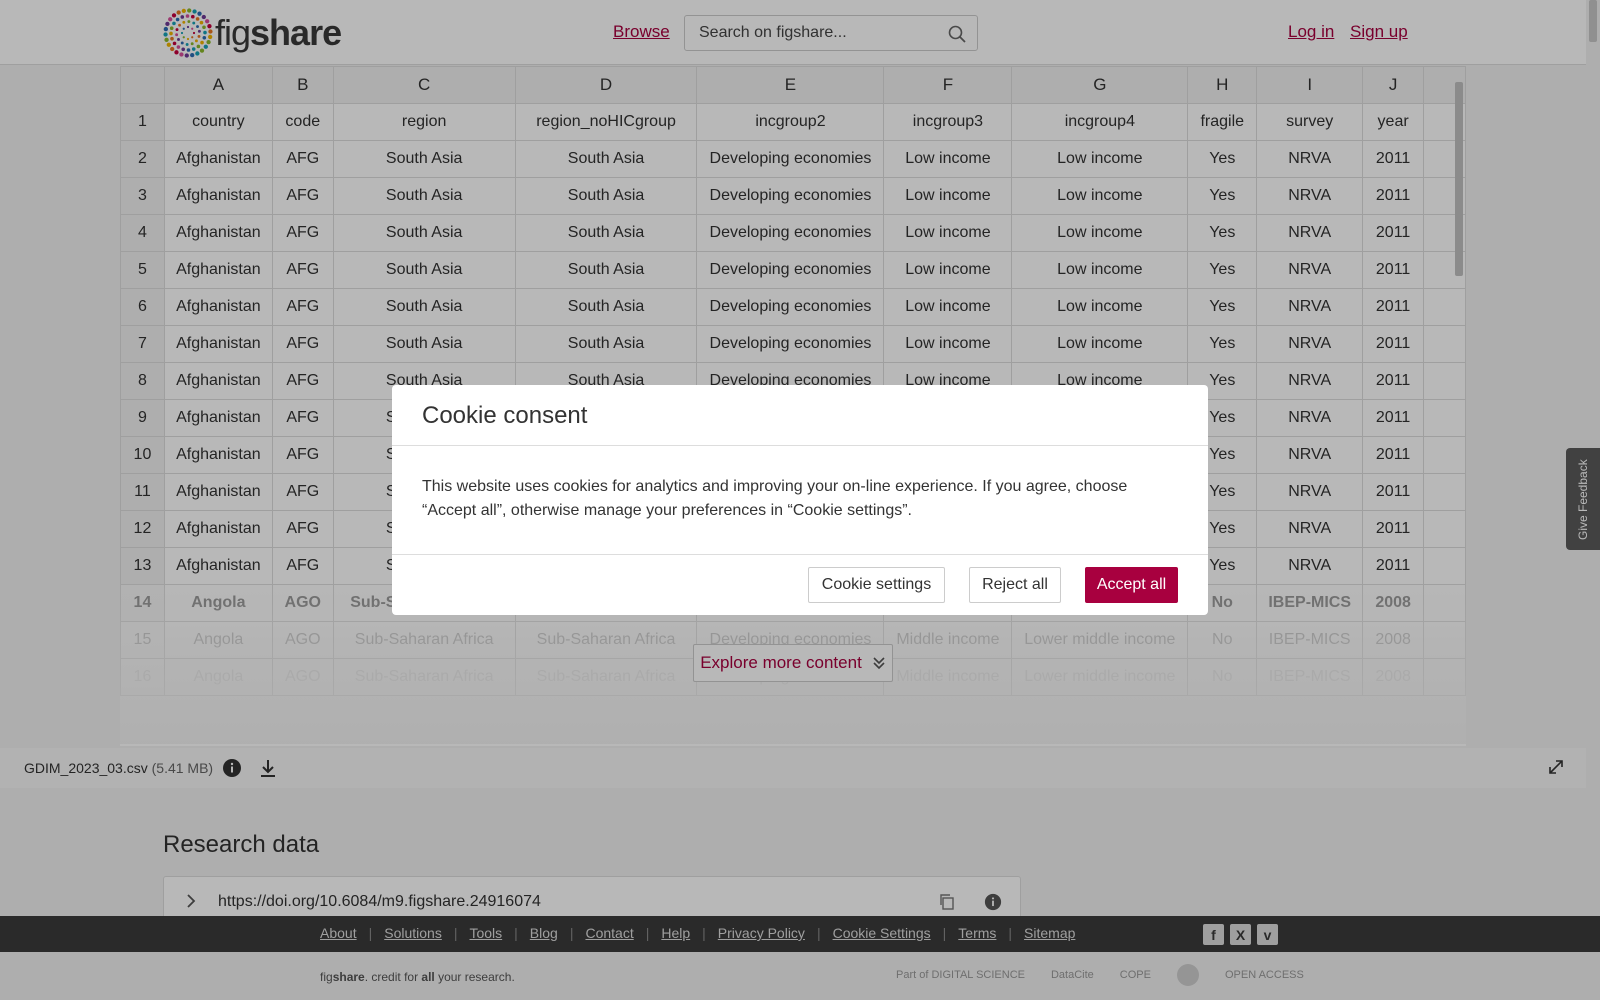 This screenshot has height=1000, width=1600. I want to click on reject-all-button: Reject all, so click(1015, 585).